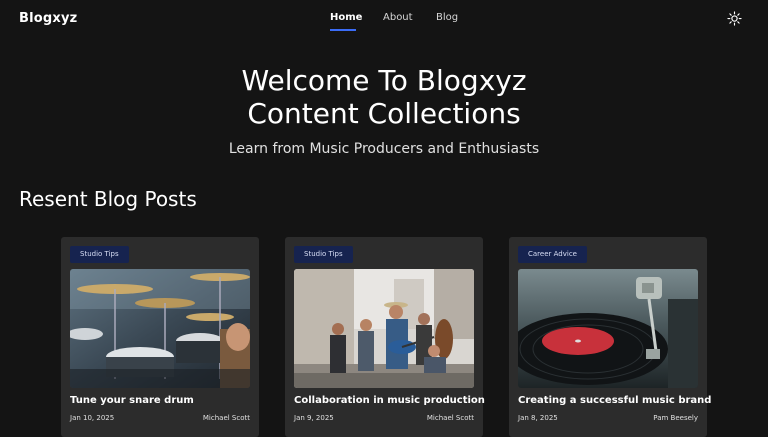 The height and width of the screenshot is (437, 768). What do you see at coordinates (314, 418) in the screenshot?
I see `post-date: Jan 9, 2025` at bounding box center [314, 418].